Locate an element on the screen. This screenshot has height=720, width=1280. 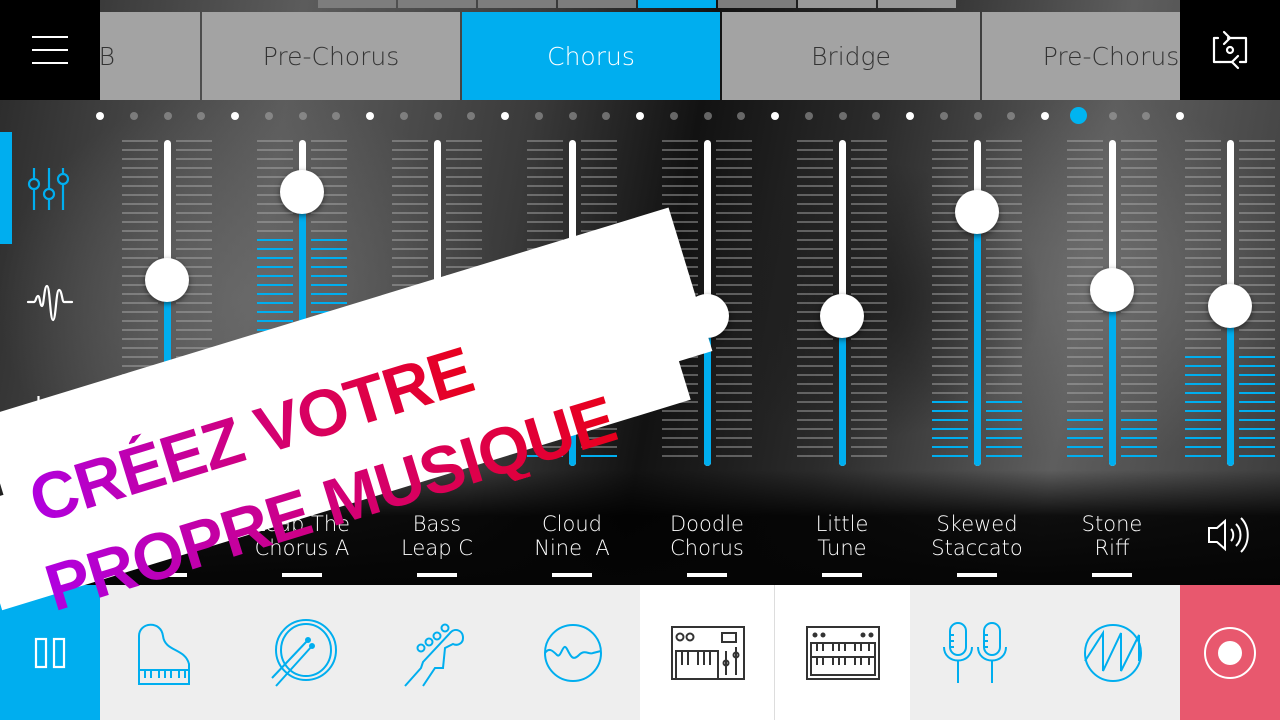
tab-section: Bridge is located at coordinates (851, 56).